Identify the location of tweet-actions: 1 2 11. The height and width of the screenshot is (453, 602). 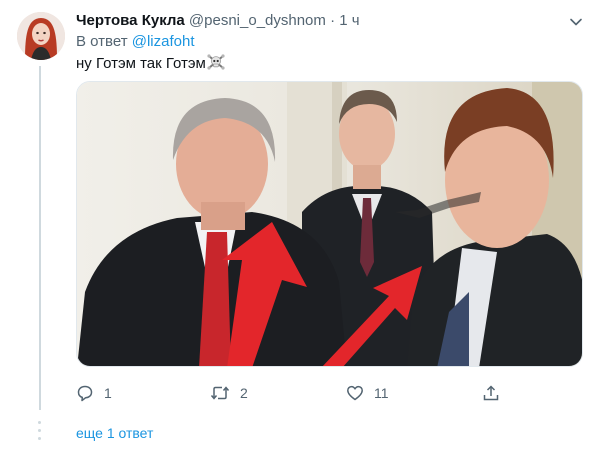
(336, 393).